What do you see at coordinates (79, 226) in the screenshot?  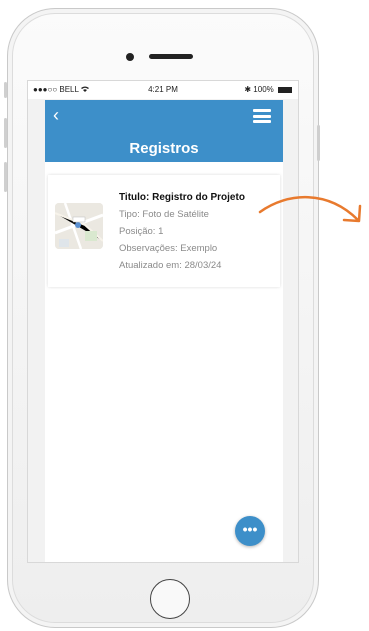 I see `map-thumbnail` at bounding box center [79, 226].